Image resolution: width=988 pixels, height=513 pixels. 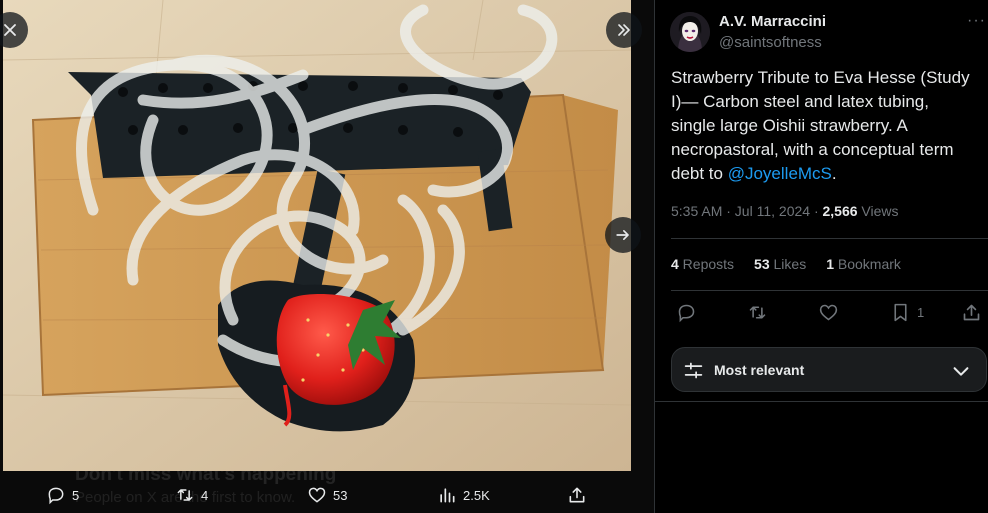 I want to click on mention-link: @JoyelleMcS, so click(x=780, y=173).